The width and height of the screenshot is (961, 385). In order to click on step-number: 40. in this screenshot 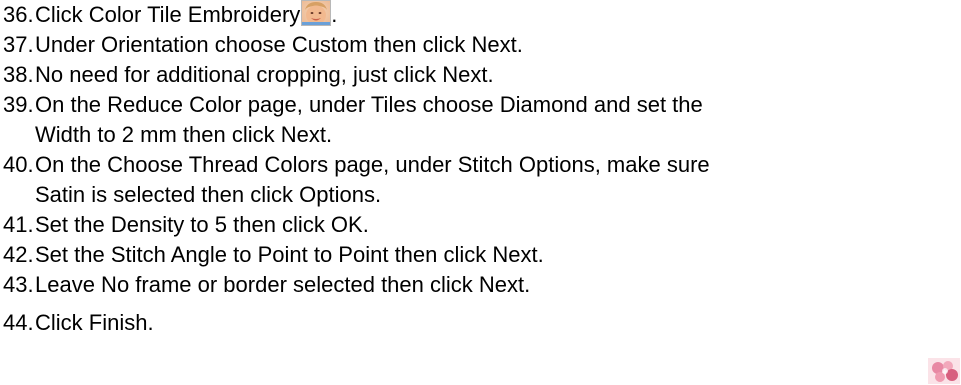, I will do `click(18, 164)`.